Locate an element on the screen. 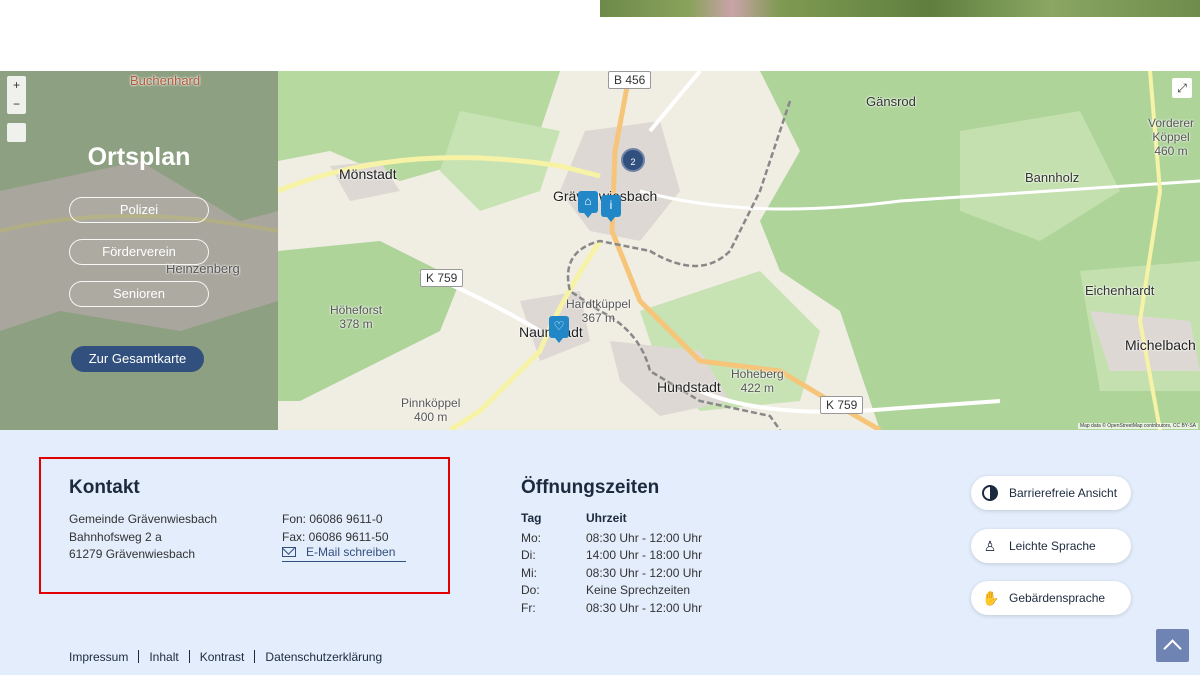  accessible-view-label: Barrierefreie Ansicht is located at coordinates (1063, 493).